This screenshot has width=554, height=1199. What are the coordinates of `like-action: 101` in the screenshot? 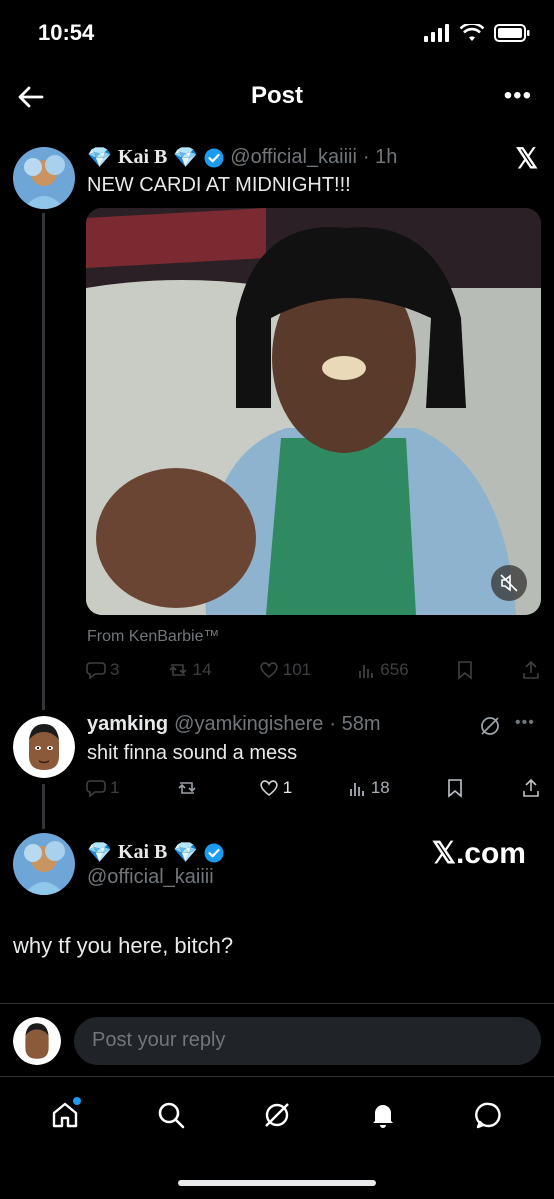 It's located at (285, 670).